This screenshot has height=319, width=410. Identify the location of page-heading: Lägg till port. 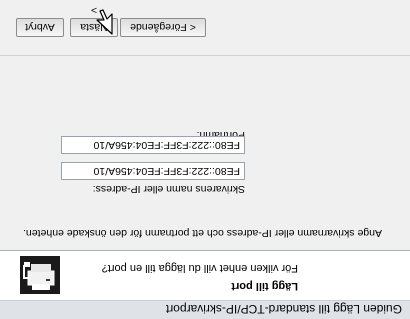
(264, 286).